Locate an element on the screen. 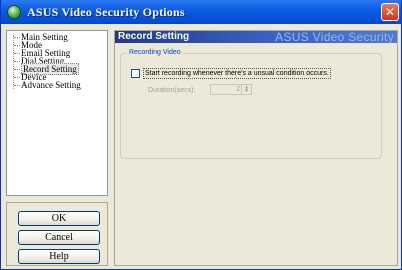 The height and width of the screenshot is (270, 402). start-recording-checkbox is located at coordinates (135, 73).